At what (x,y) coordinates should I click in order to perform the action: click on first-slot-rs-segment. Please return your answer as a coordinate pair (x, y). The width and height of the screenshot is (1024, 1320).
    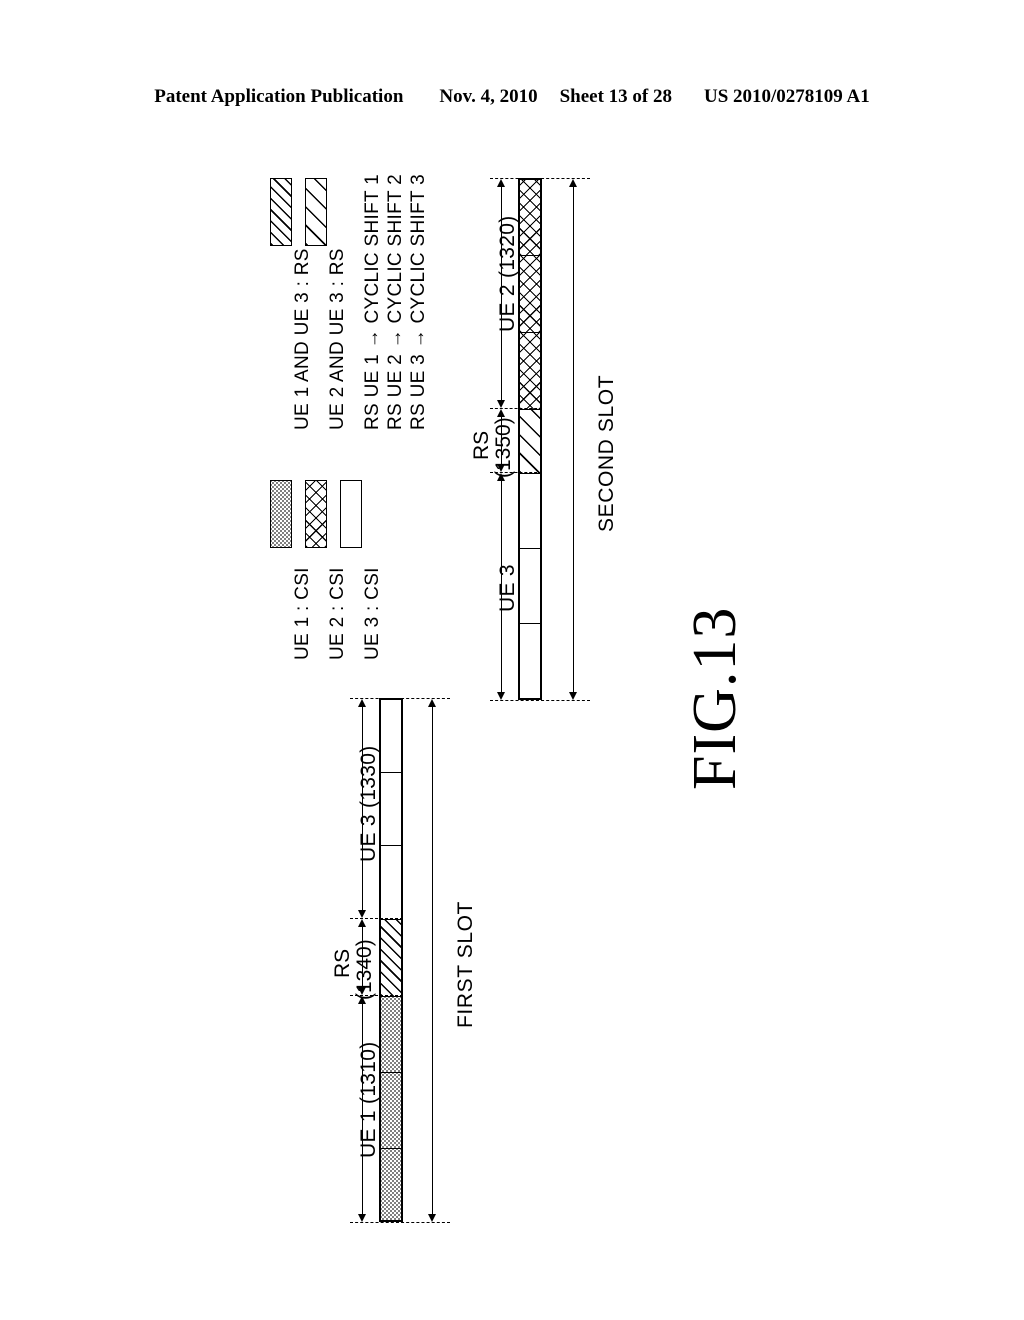
    Looking at the image, I should click on (391, 958).